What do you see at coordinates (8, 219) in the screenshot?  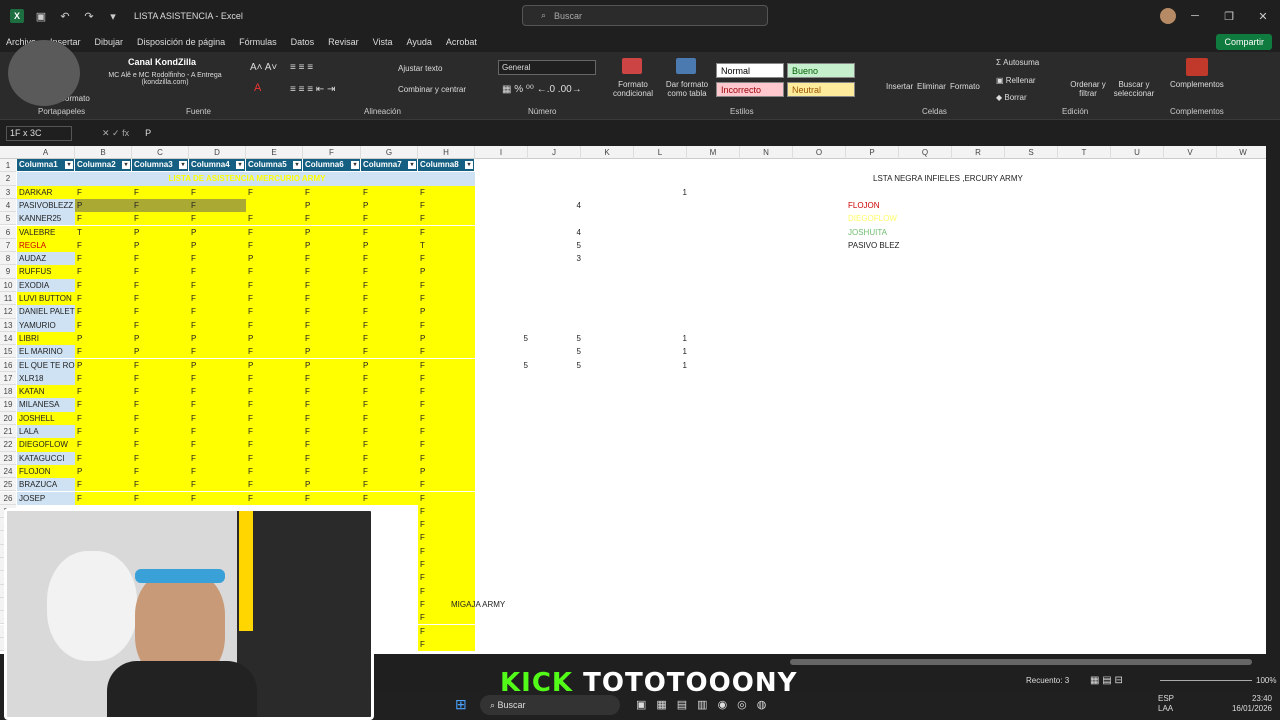 I see `row-header: 5` at bounding box center [8, 219].